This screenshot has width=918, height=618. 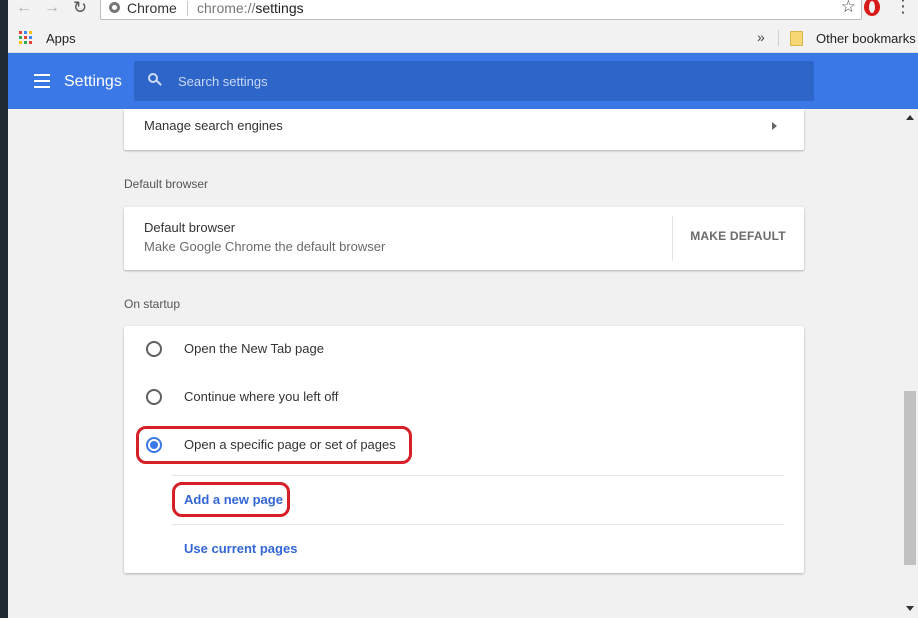 I want to click on browser-toolbar: ← → ↻ Chrome chrome://settings ☆ ⋮, so click(x=463, y=11).